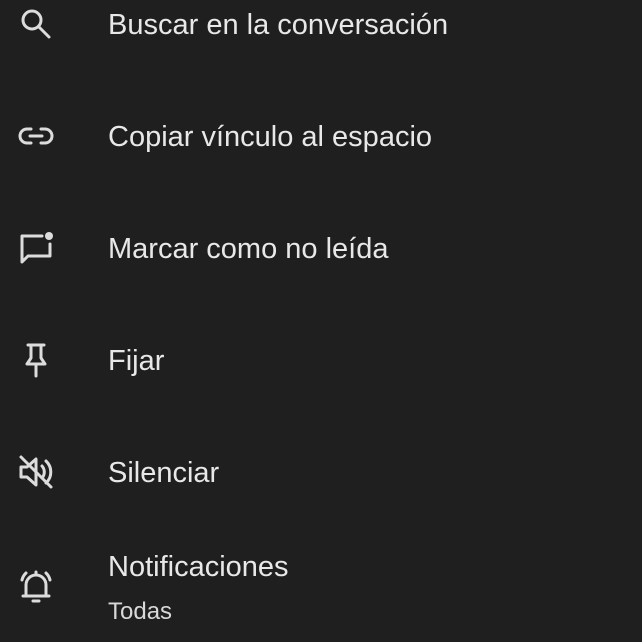  I want to click on menu-item-sublabel: Todas, so click(140, 611).